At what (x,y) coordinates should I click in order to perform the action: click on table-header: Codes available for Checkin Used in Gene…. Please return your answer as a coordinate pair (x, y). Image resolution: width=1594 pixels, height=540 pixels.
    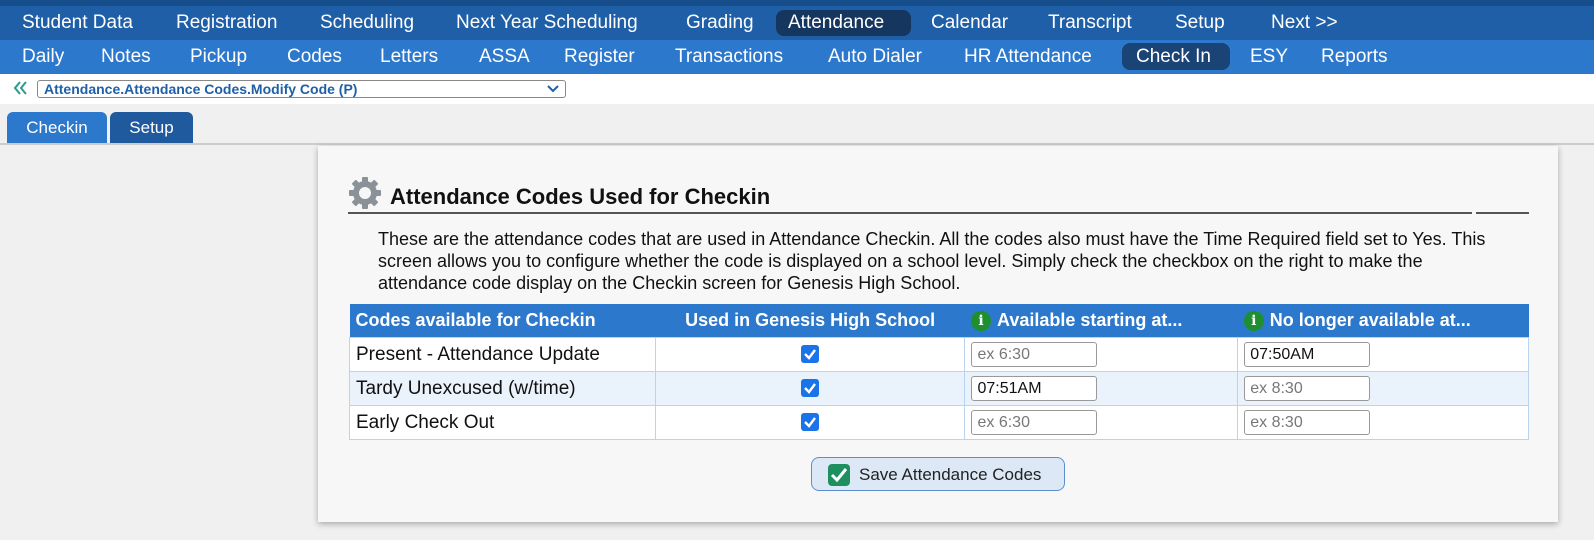
    Looking at the image, I should click on (939, 321).